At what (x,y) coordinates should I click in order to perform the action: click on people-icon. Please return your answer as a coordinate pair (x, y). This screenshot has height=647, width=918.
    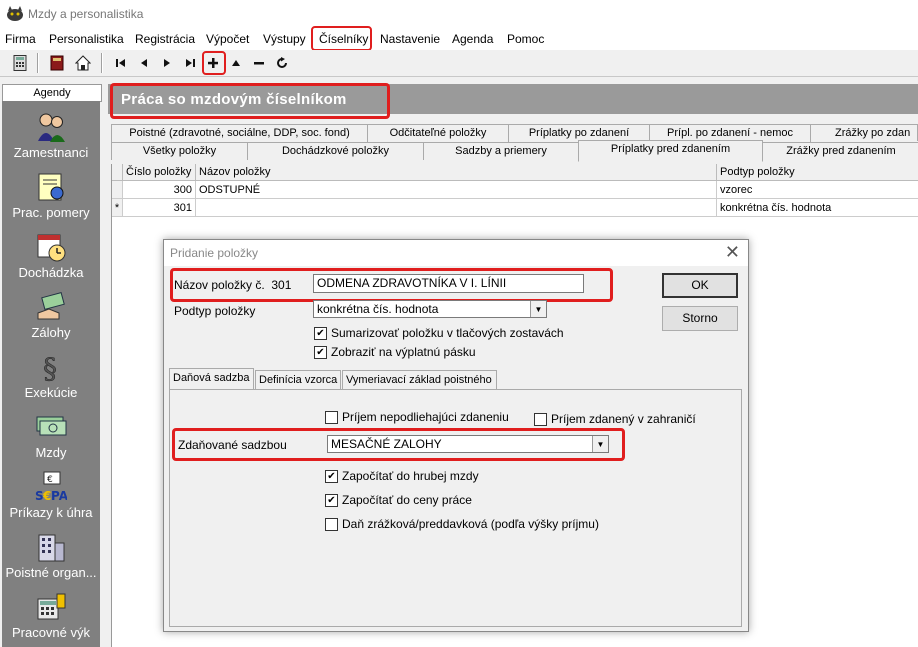
    Looking at the image, I should click on (51, 127).